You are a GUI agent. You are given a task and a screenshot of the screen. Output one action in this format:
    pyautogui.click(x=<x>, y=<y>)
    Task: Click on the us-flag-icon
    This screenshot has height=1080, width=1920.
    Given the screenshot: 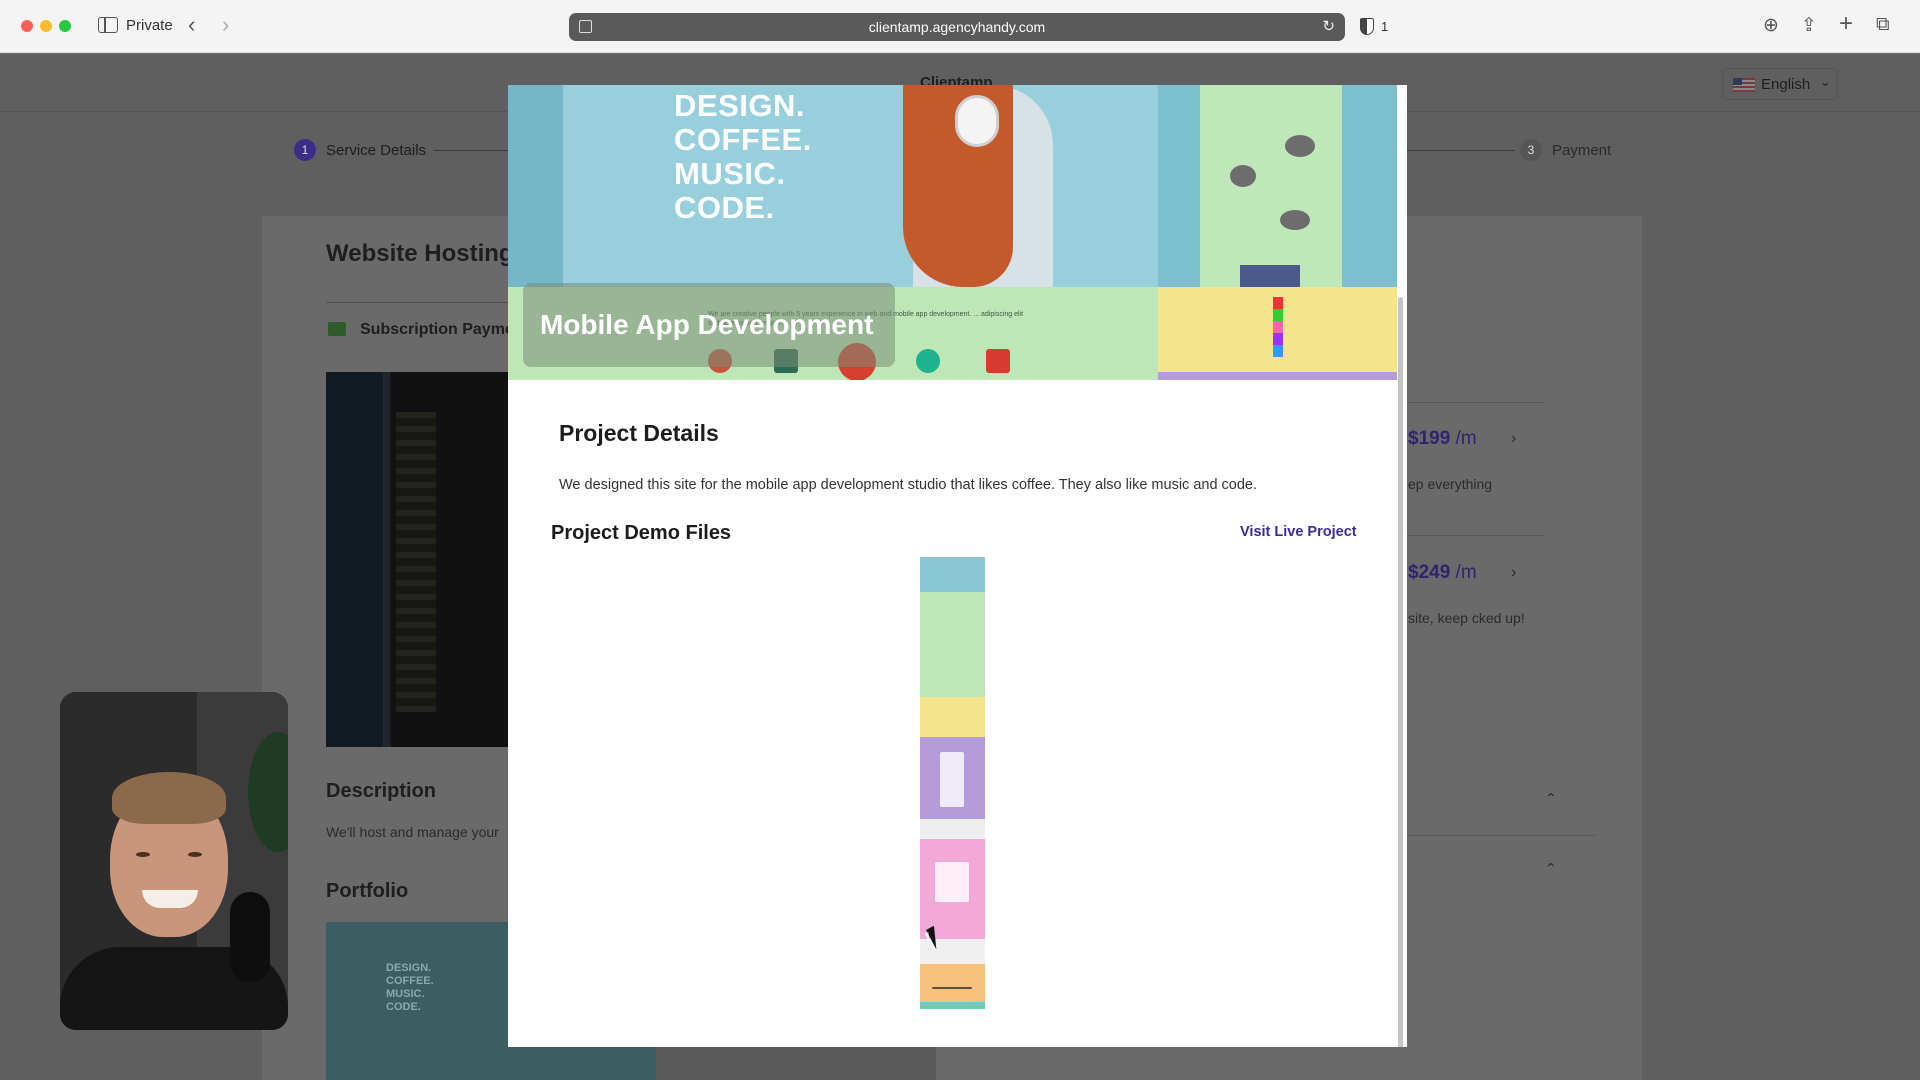 What is the action you would take?
    pyautogui.click(x=1744, y=85)
    